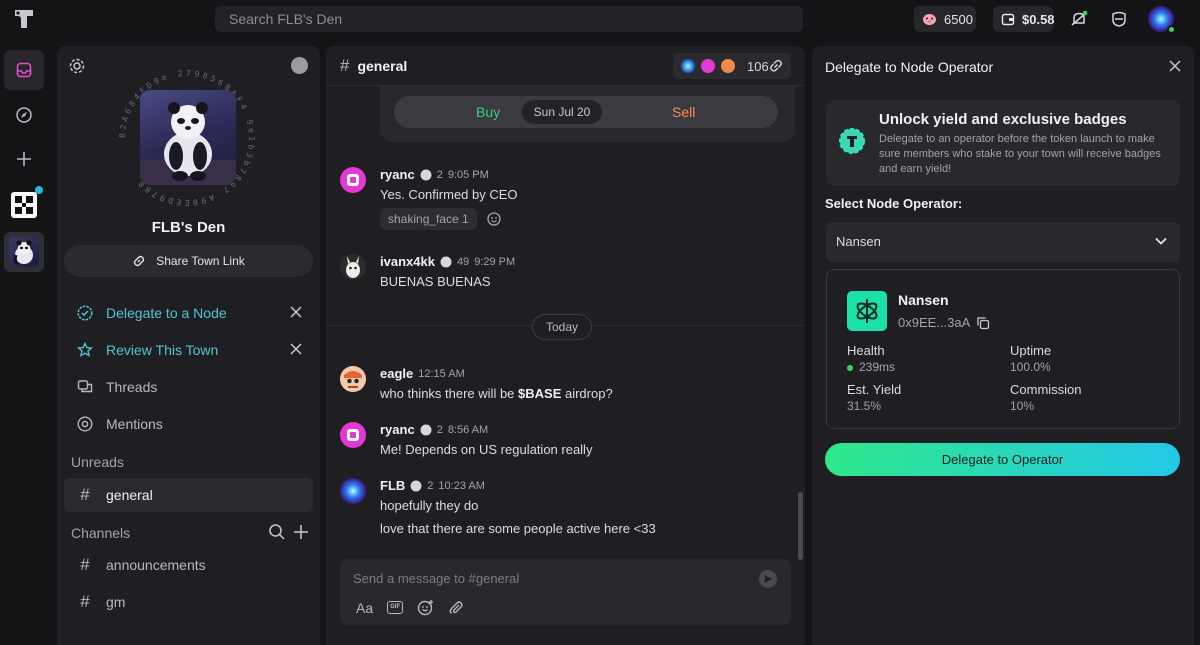 This screenshot has width=1200, height=645. What do you see at coordinates (364, 608) in the screenshot?
I see `format-text-button: Aa` at bounding box center [364, 608].